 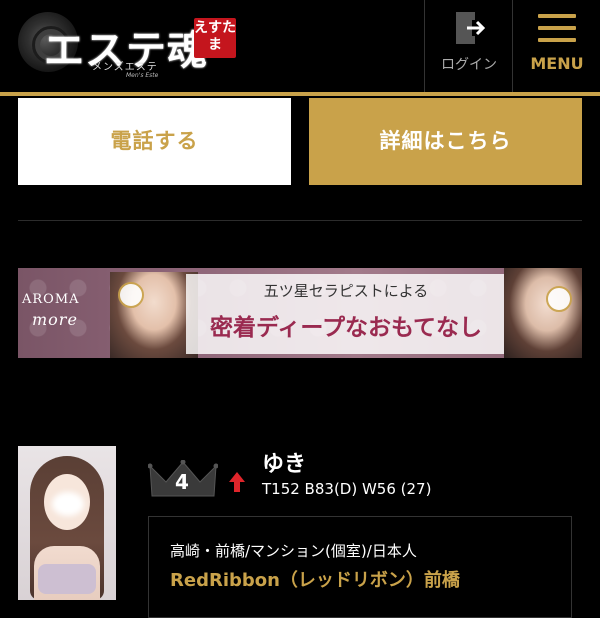 What do you see at coordinates (293, 551) in the screenshot?
I see `shop-area: 高崎・前橋/マンション(個室)/日本人` at bounding box center [293, 551].